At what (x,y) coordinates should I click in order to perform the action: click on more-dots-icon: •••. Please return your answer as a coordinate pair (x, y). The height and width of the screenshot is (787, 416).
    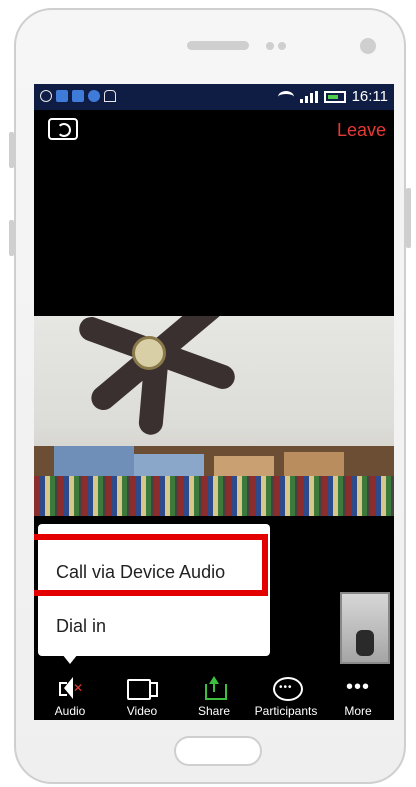
    Looking at the image, I should click on (357, 687).